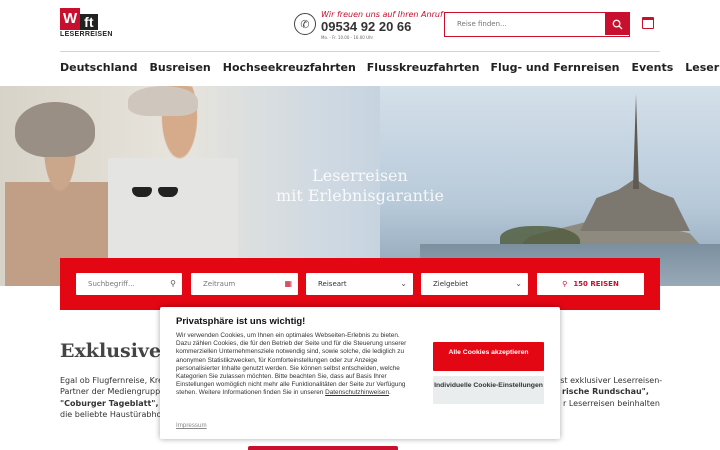 Image resolution: width=720 pixels, height=450 pixels. Describe the element at coordinates (451, 284) in the screenshot. I see `destination-label: Zielgebiet` at that location.